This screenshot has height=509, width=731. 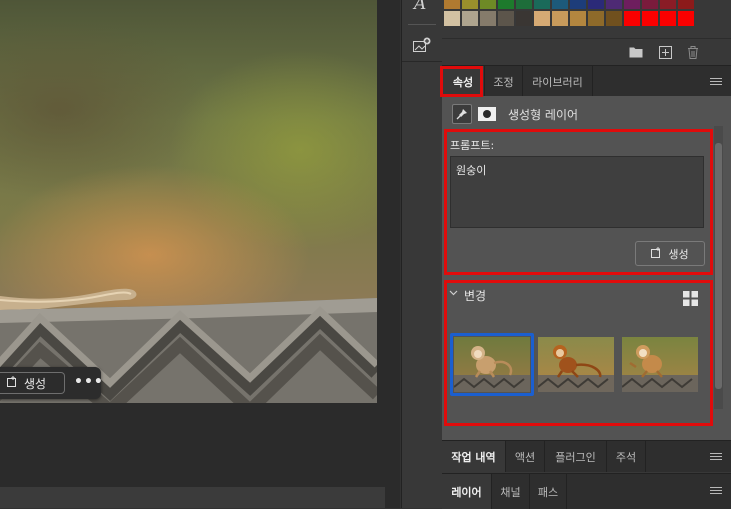 I want to click on tab-layers: 레이어, so click(x=467, y=491).